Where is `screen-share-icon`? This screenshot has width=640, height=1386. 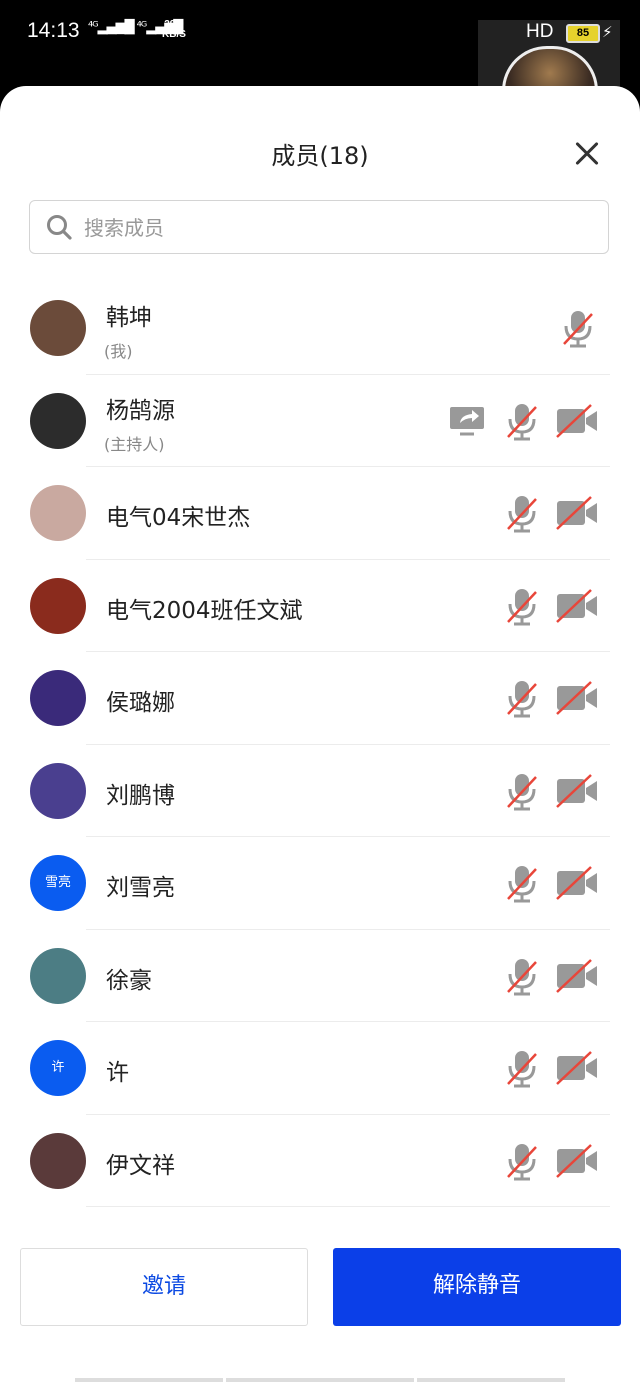
screen-share-icon is located at coordinates (468, 421).